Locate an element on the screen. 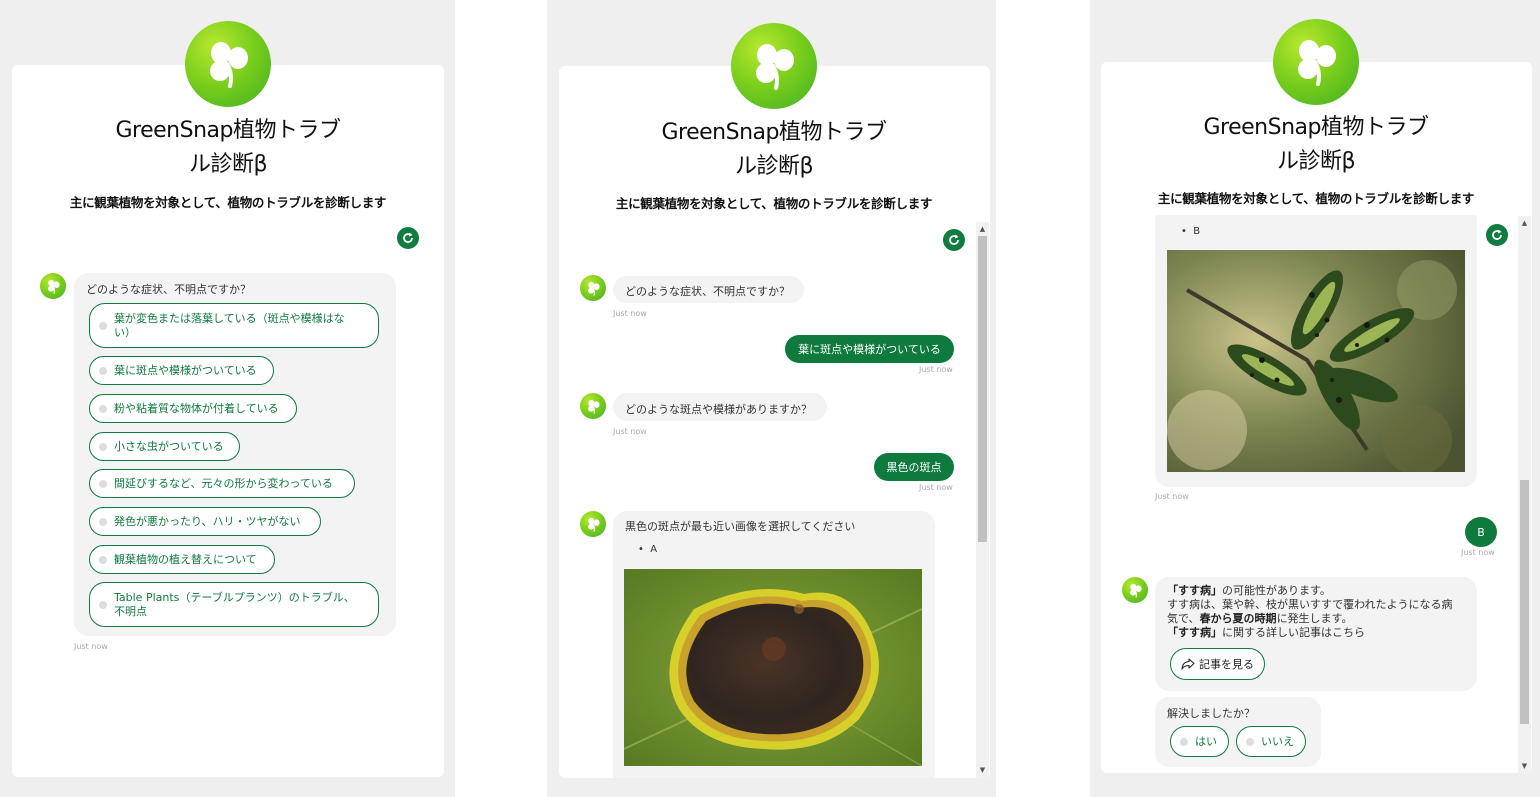 This screenshot has height=797, width=1540. option-b-text: B is located at coordinates (1197, 231).